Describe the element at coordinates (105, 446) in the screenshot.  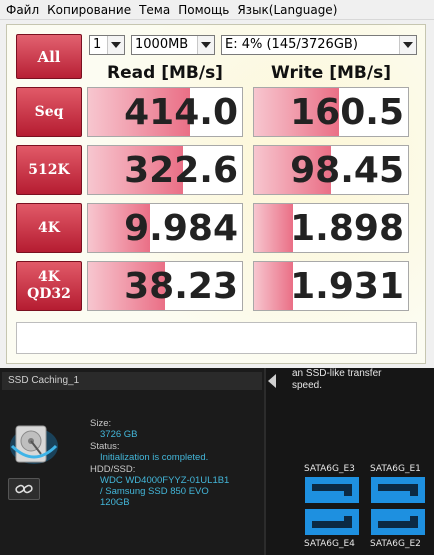
I see `status-label: Status:` at that location.